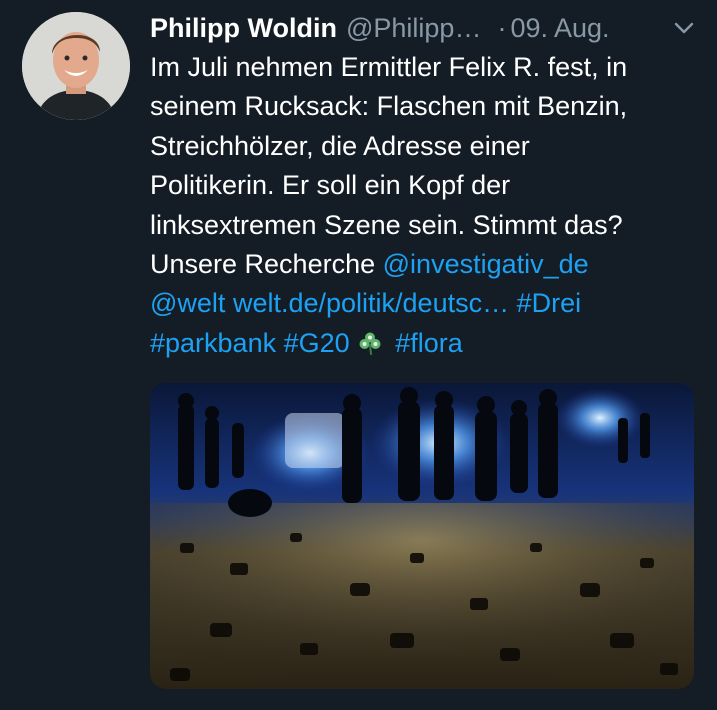 This screenshot has height=710, width=717. I want to click on chevron-down-icon, so click(684, 28).